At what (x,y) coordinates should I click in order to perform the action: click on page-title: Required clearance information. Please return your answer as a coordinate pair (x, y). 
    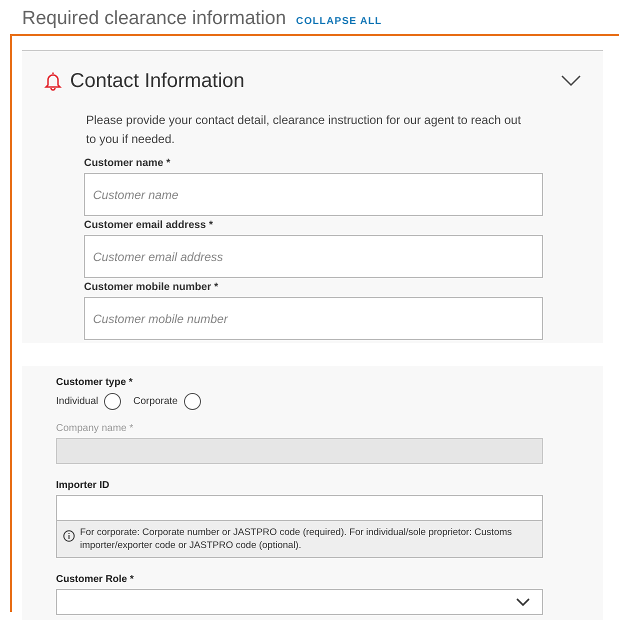
    Looking at the image, I should click on (154, 19).